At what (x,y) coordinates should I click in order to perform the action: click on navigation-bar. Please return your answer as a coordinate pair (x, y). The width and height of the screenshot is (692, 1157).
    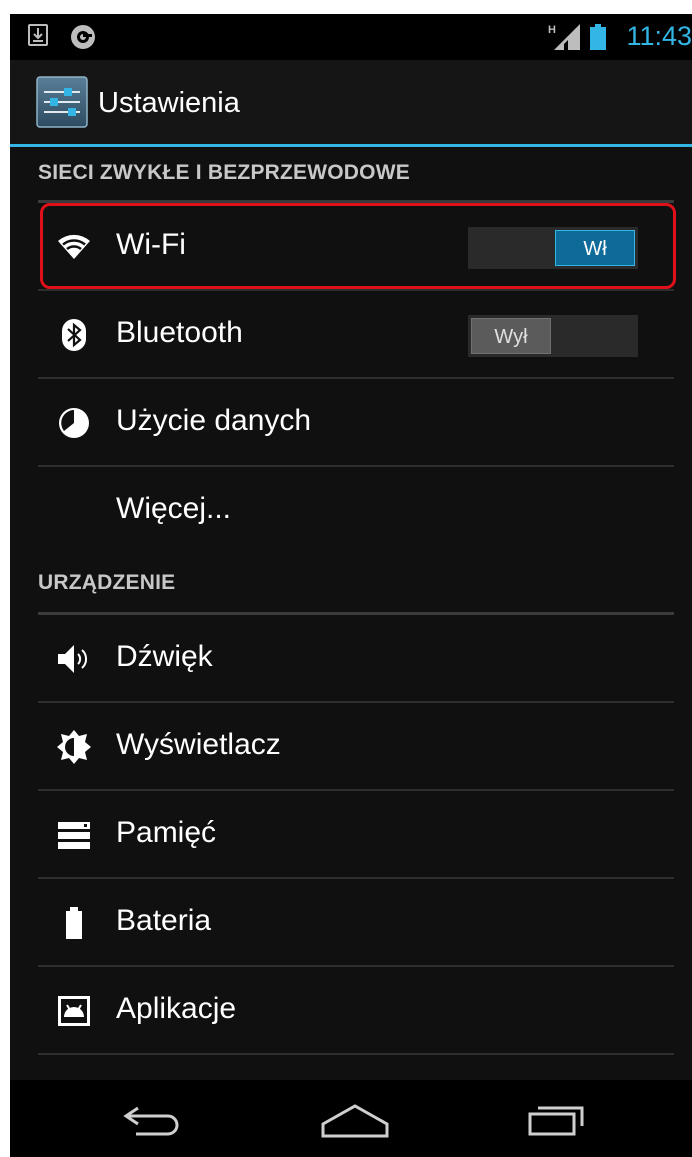
    Looking at the image, I should click on (351, 1118).